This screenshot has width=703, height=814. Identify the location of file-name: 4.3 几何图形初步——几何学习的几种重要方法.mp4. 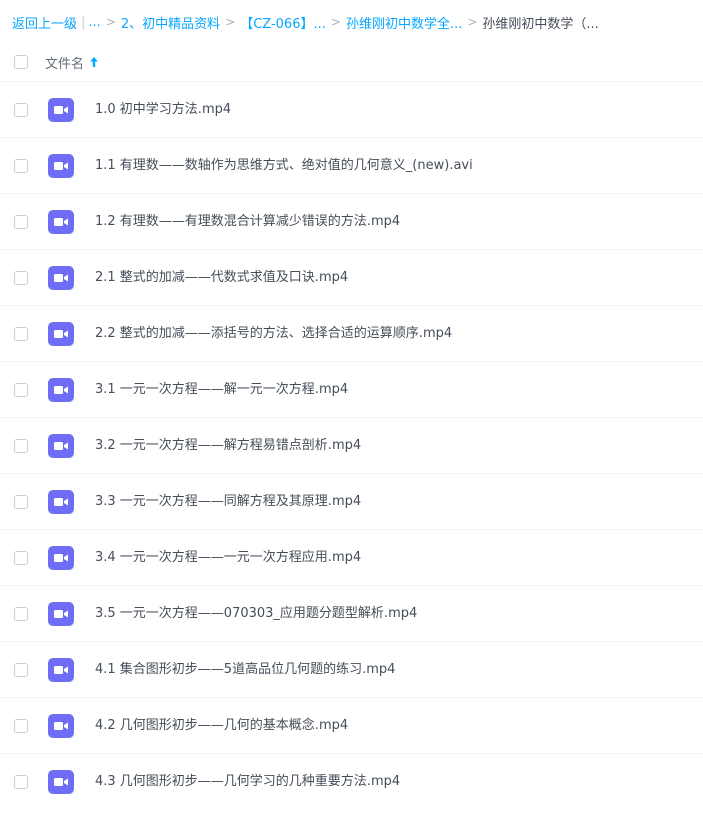
(247, 782).